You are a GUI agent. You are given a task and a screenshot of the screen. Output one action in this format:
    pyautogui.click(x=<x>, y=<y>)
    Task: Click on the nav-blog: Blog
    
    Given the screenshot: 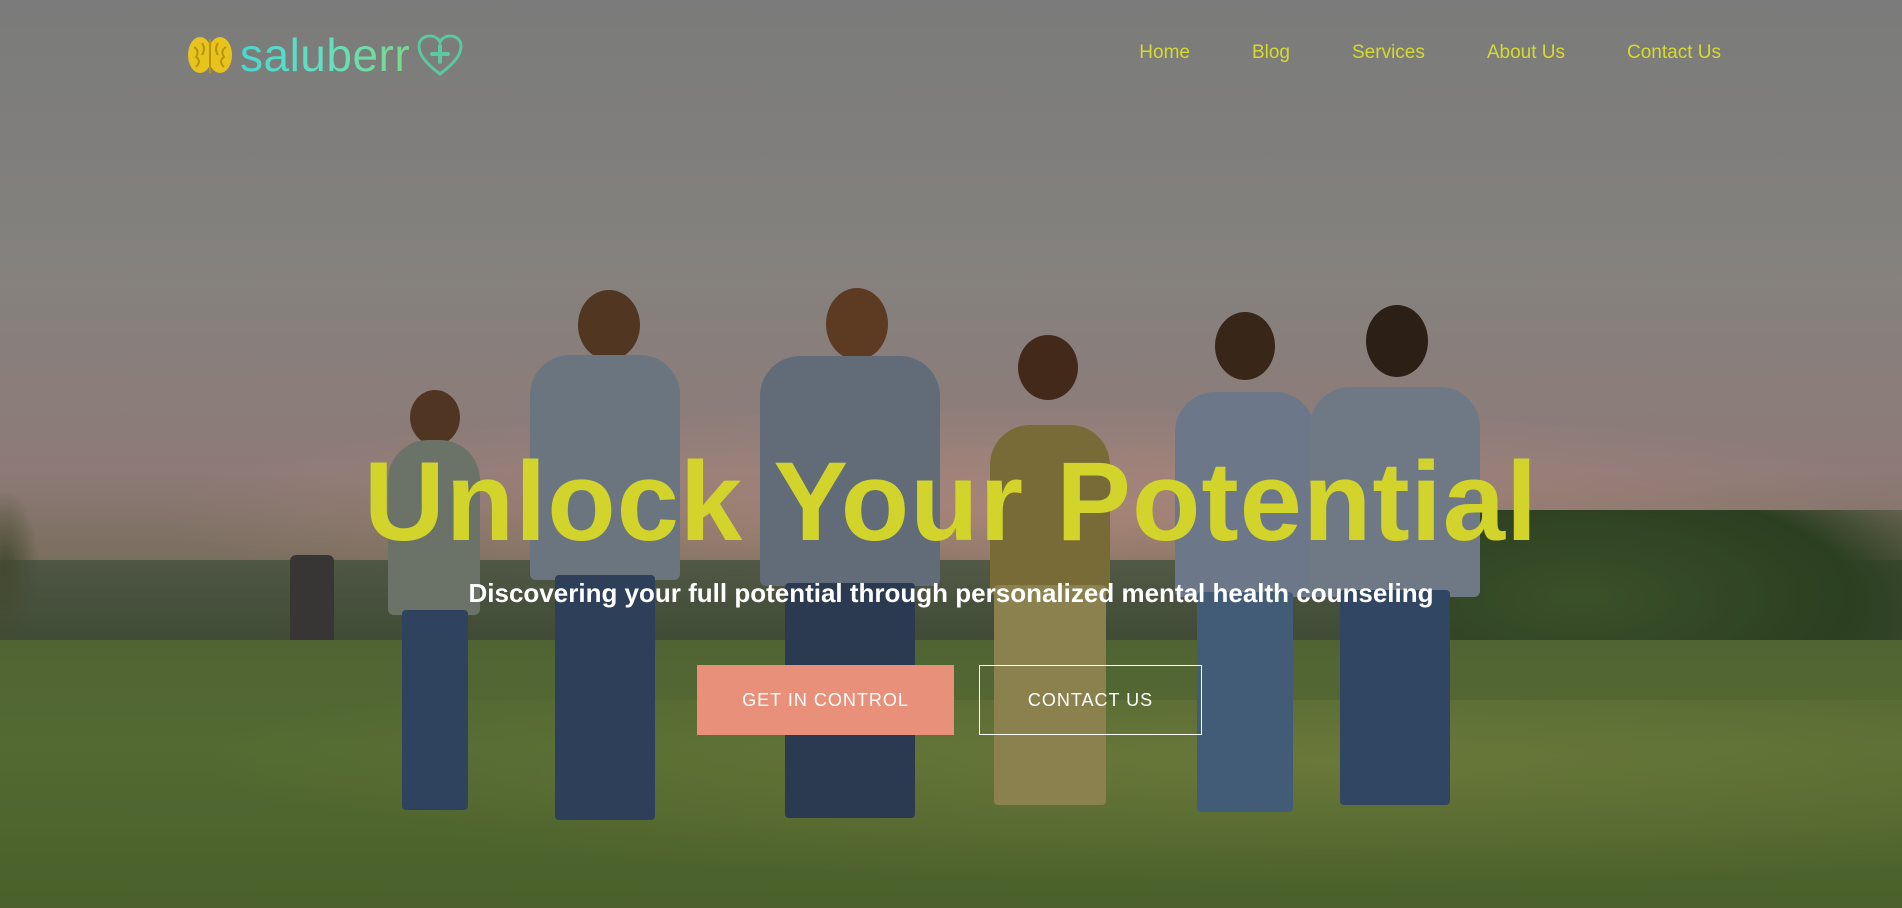 What is the action you would take?
    pyautogui.click(x=1271, y=53)
    